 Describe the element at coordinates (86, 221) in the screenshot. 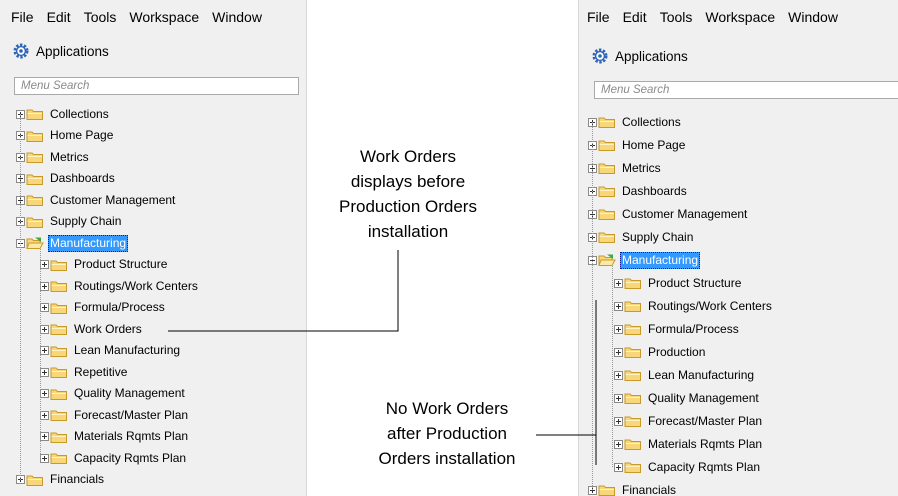

I see `tree-item-label: Supply Chain` at that location.